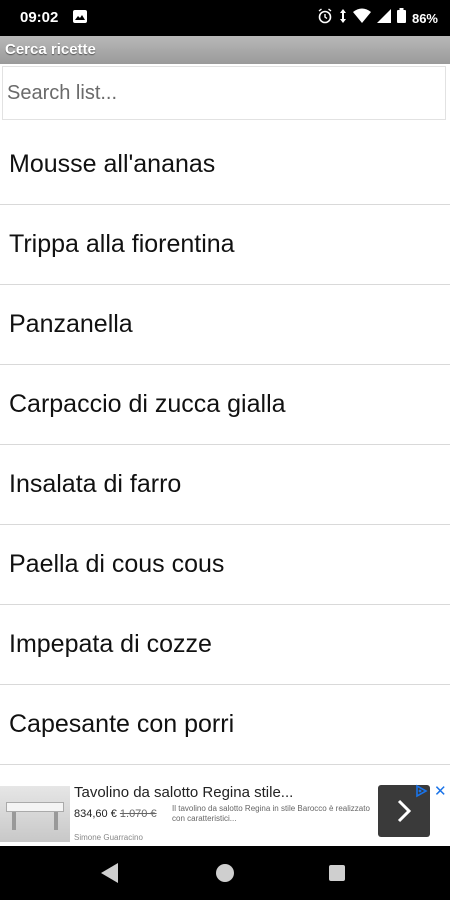 The width and height of the screenshot is (450, 900). Describe the element at coordinates (225, 325) in the screenshot. I see `list-item: Panzanella` at that location.